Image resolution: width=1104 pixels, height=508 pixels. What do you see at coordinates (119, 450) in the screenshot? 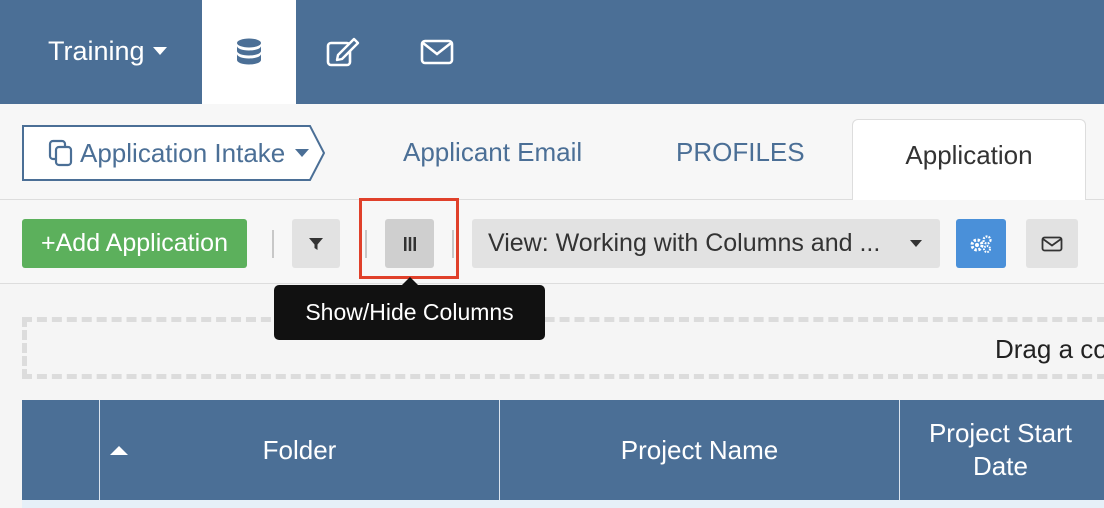
I see `sort-ascending-icon` at bounding box center [119, 450].